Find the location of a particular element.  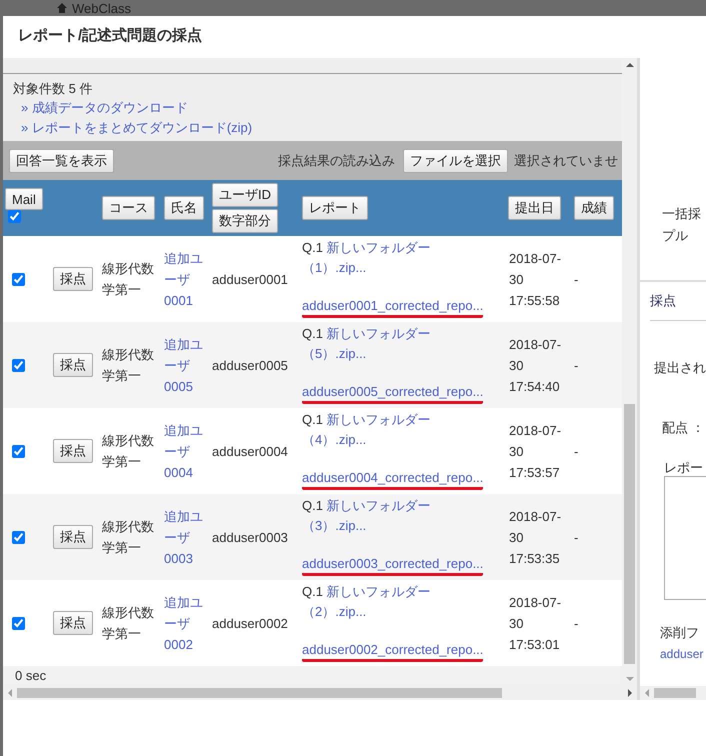

download-link: » レポートをまとめてダウンロード(zip) is located at coordinates (136, 127).